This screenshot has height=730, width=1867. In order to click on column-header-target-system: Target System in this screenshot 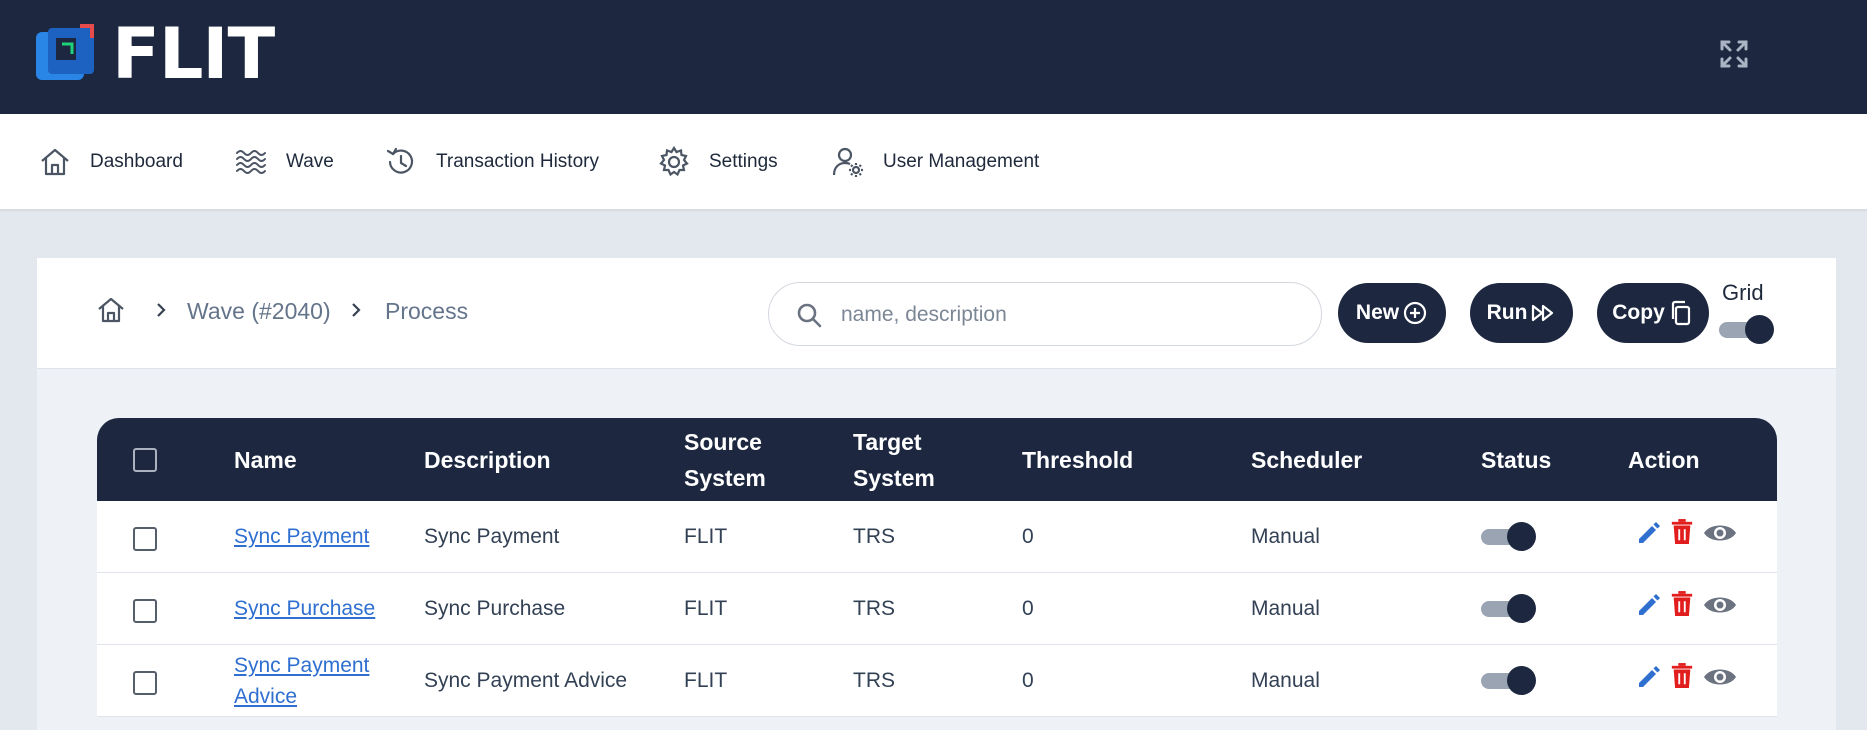, I will do `click(908, 460)`.